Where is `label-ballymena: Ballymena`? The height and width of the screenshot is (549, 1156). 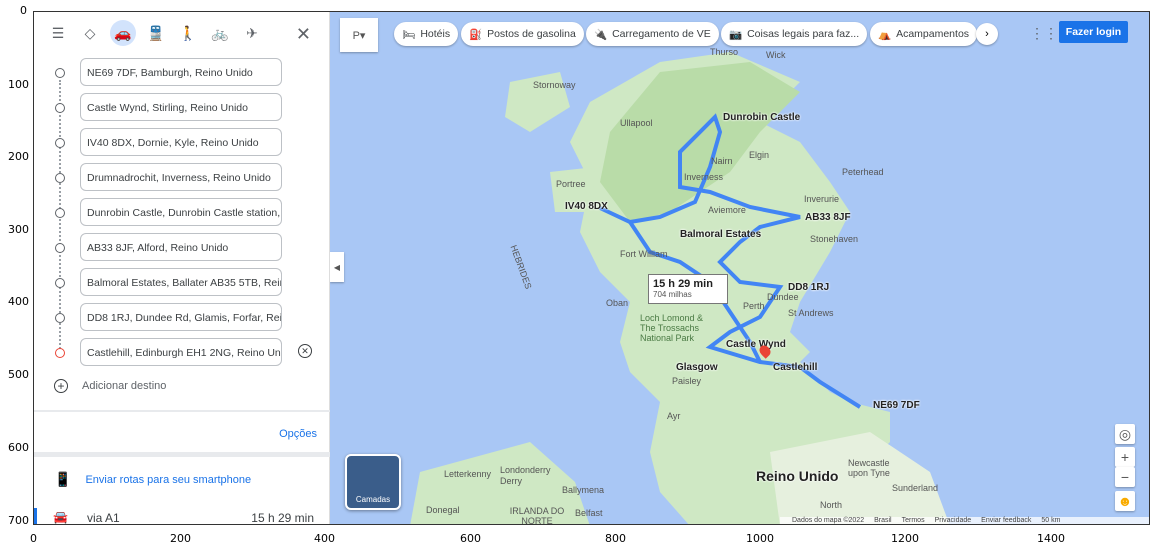 label-ballymena: Ballymena is located at coordinates (583, 490).